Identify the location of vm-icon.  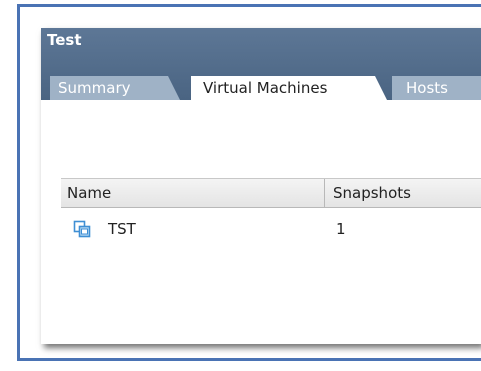
(82, 229).